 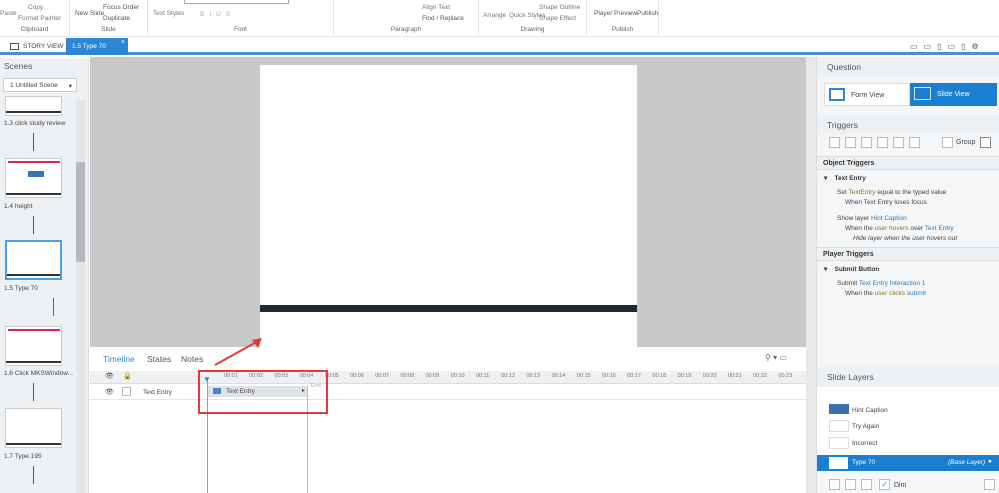 What do you see at coordinates (709, 376) in the screenshot?
I see `timeline-tick: 00:20` at bounding box center [709, 376].